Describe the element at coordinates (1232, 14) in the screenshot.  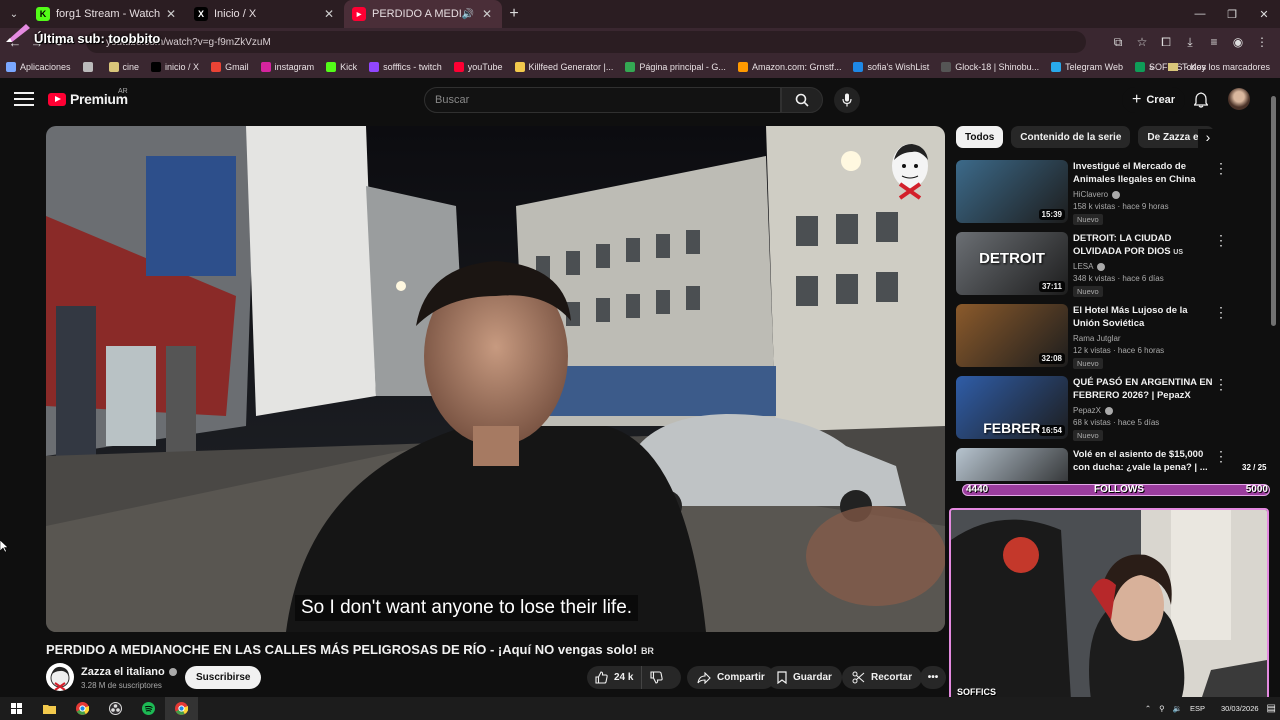
I see `restore-icon: ❐` at that location.